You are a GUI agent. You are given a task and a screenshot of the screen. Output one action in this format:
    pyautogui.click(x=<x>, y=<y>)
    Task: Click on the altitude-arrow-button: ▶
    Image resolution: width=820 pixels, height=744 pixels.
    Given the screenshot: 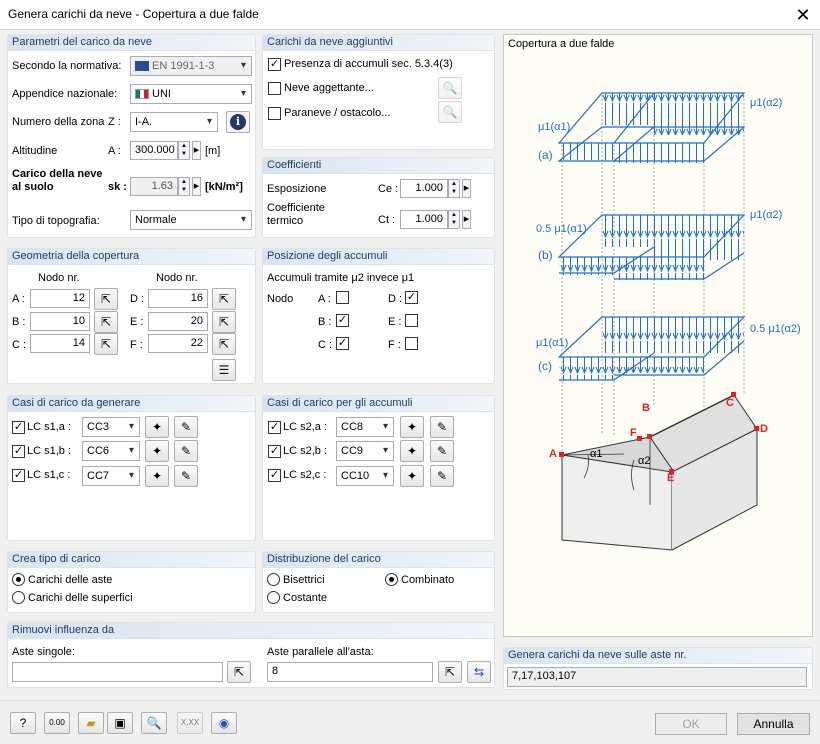 What is the action you would take?
    pyautogui.click(x=196, y=150)
    